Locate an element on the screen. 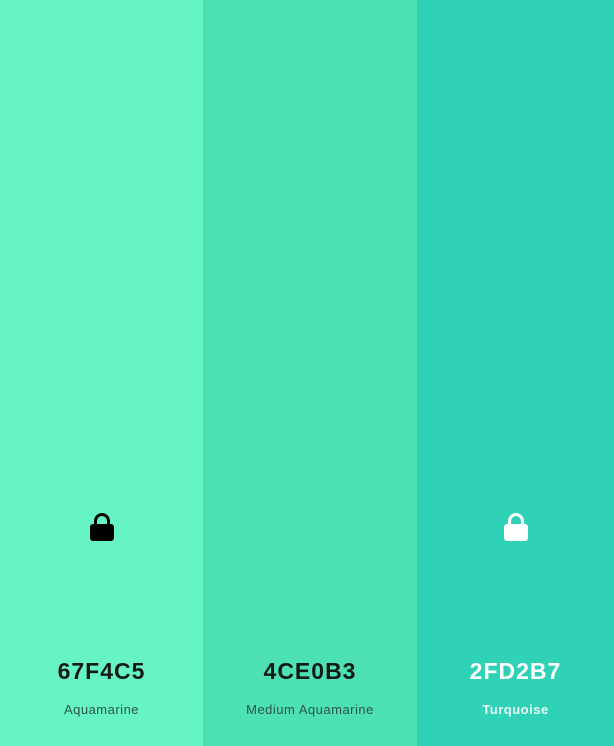 The height and width of the screenshot is (746, 614). color-name: Aquamarine is located at coordinates (101, 709).